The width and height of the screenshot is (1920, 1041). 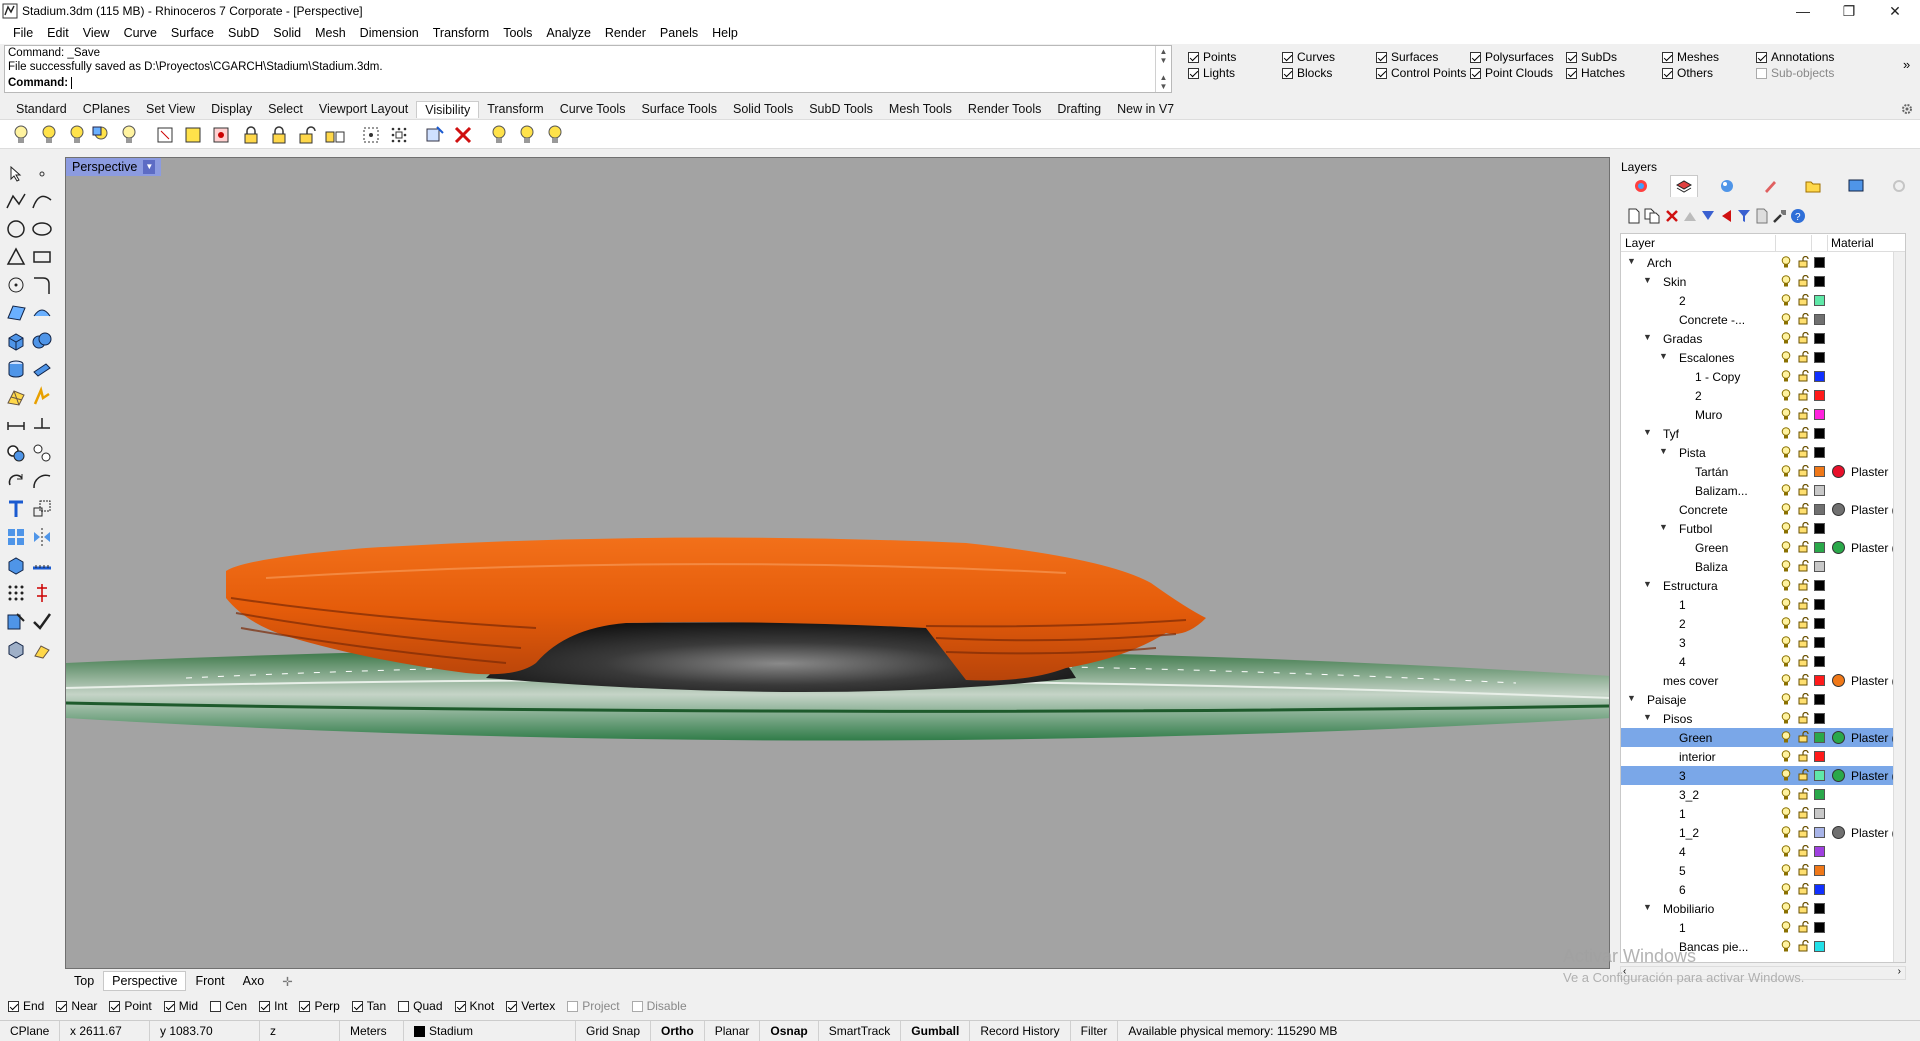 What do you see at coordinates (1717, 377) in the screenshot?
I see `layer-name: 1 - Copy` at bounding box center [1717, 377].